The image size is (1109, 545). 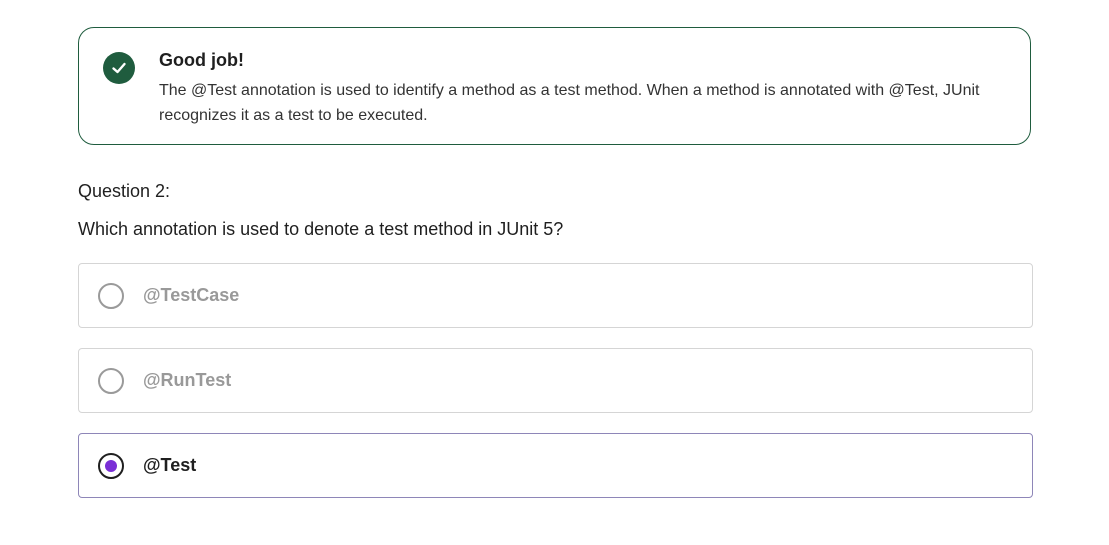 What do you see at coordinates (124, 191) in the screenshot?
I see `question-number: Question 2:` at bounding box center [124, 191].